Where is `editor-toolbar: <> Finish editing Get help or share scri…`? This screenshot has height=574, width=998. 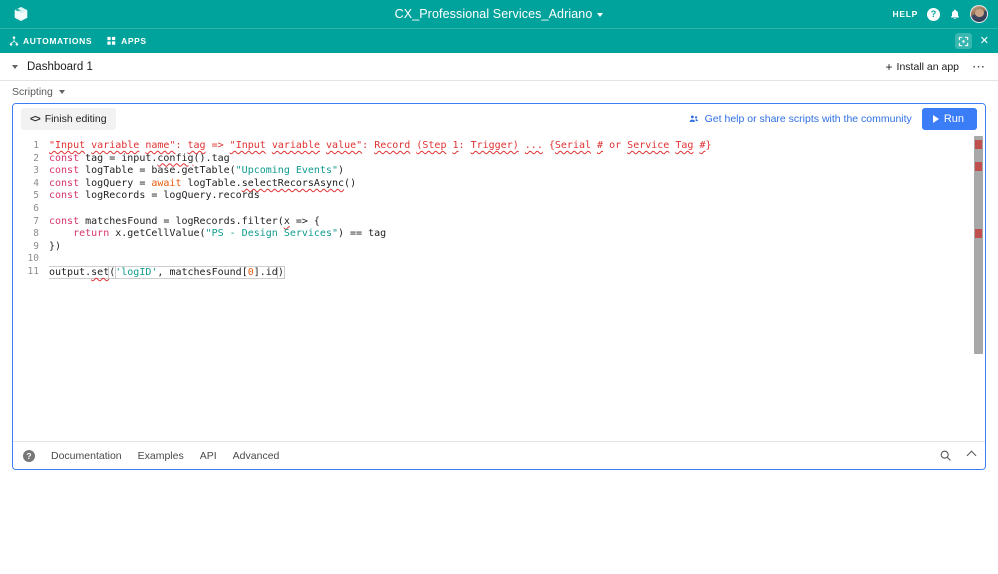 editor-toolbar: <> Finish editing Get help or share scri… is located at coordinates (499, 119).